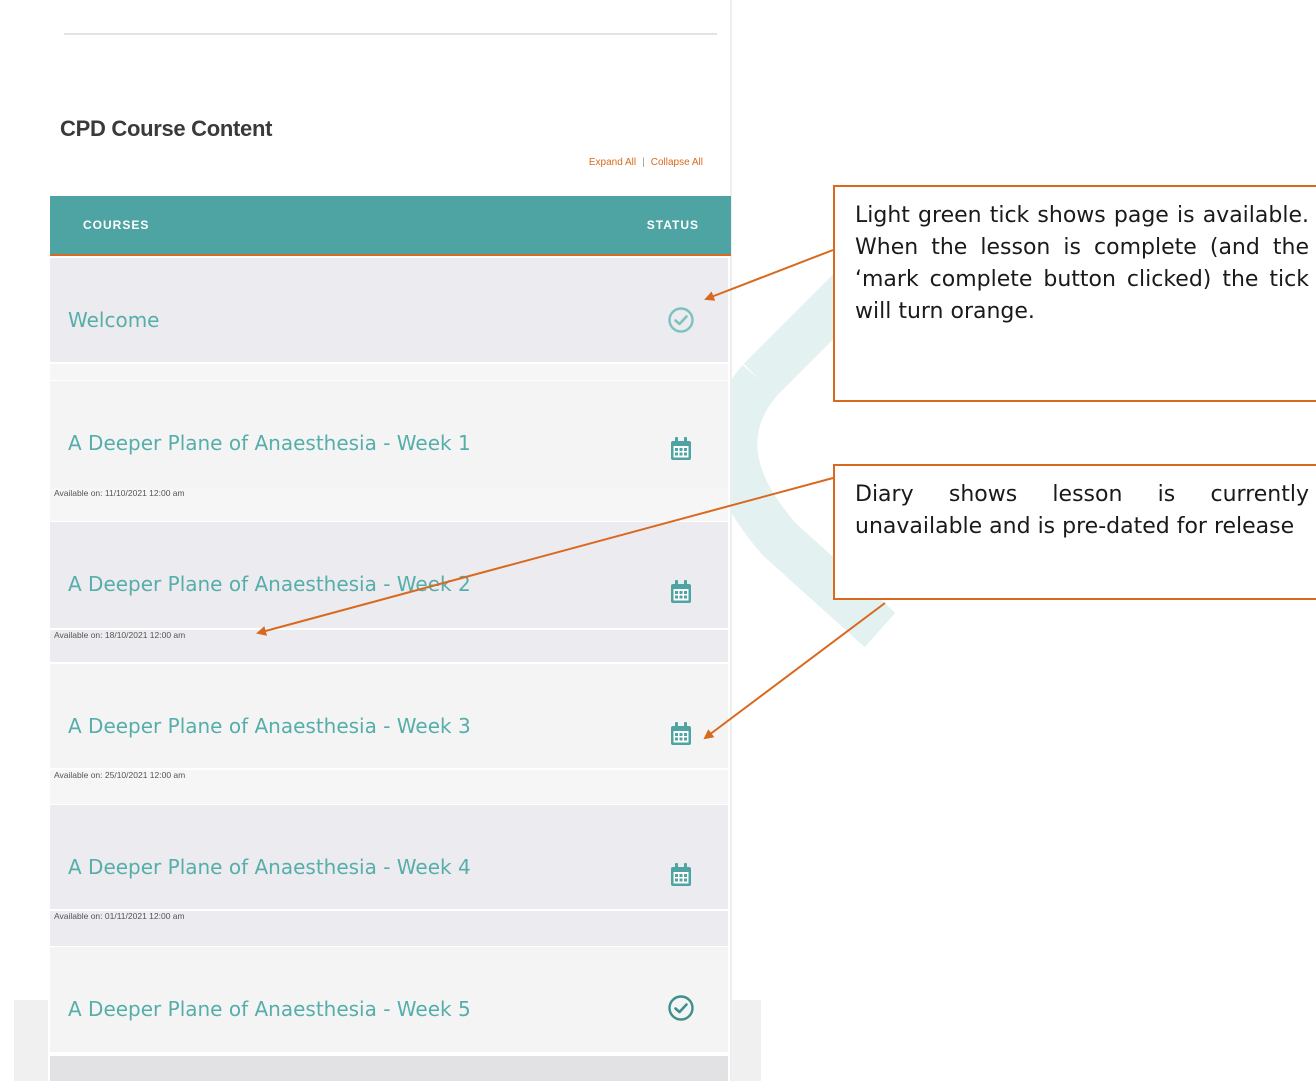  Describe the element at coordinates (794, 671) in the screenshot. I see `diary-arrow-icon` at that location.